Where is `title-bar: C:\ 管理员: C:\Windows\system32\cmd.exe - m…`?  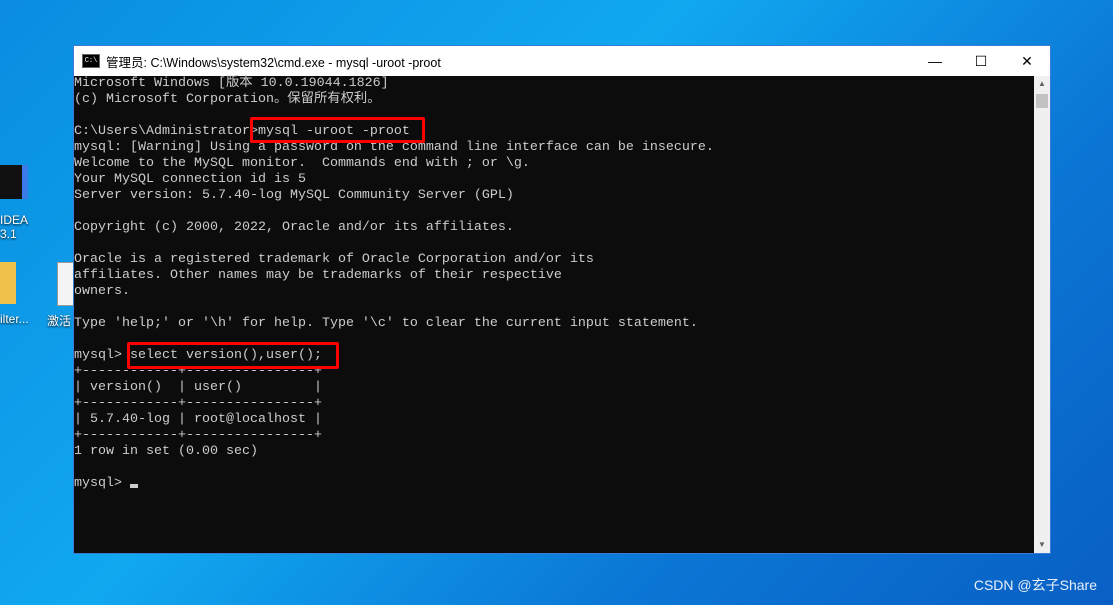
title-bar: C:\ 管理员: C:\Windows\system32\cmd.exe - m… is located at coordinates (562, 61).